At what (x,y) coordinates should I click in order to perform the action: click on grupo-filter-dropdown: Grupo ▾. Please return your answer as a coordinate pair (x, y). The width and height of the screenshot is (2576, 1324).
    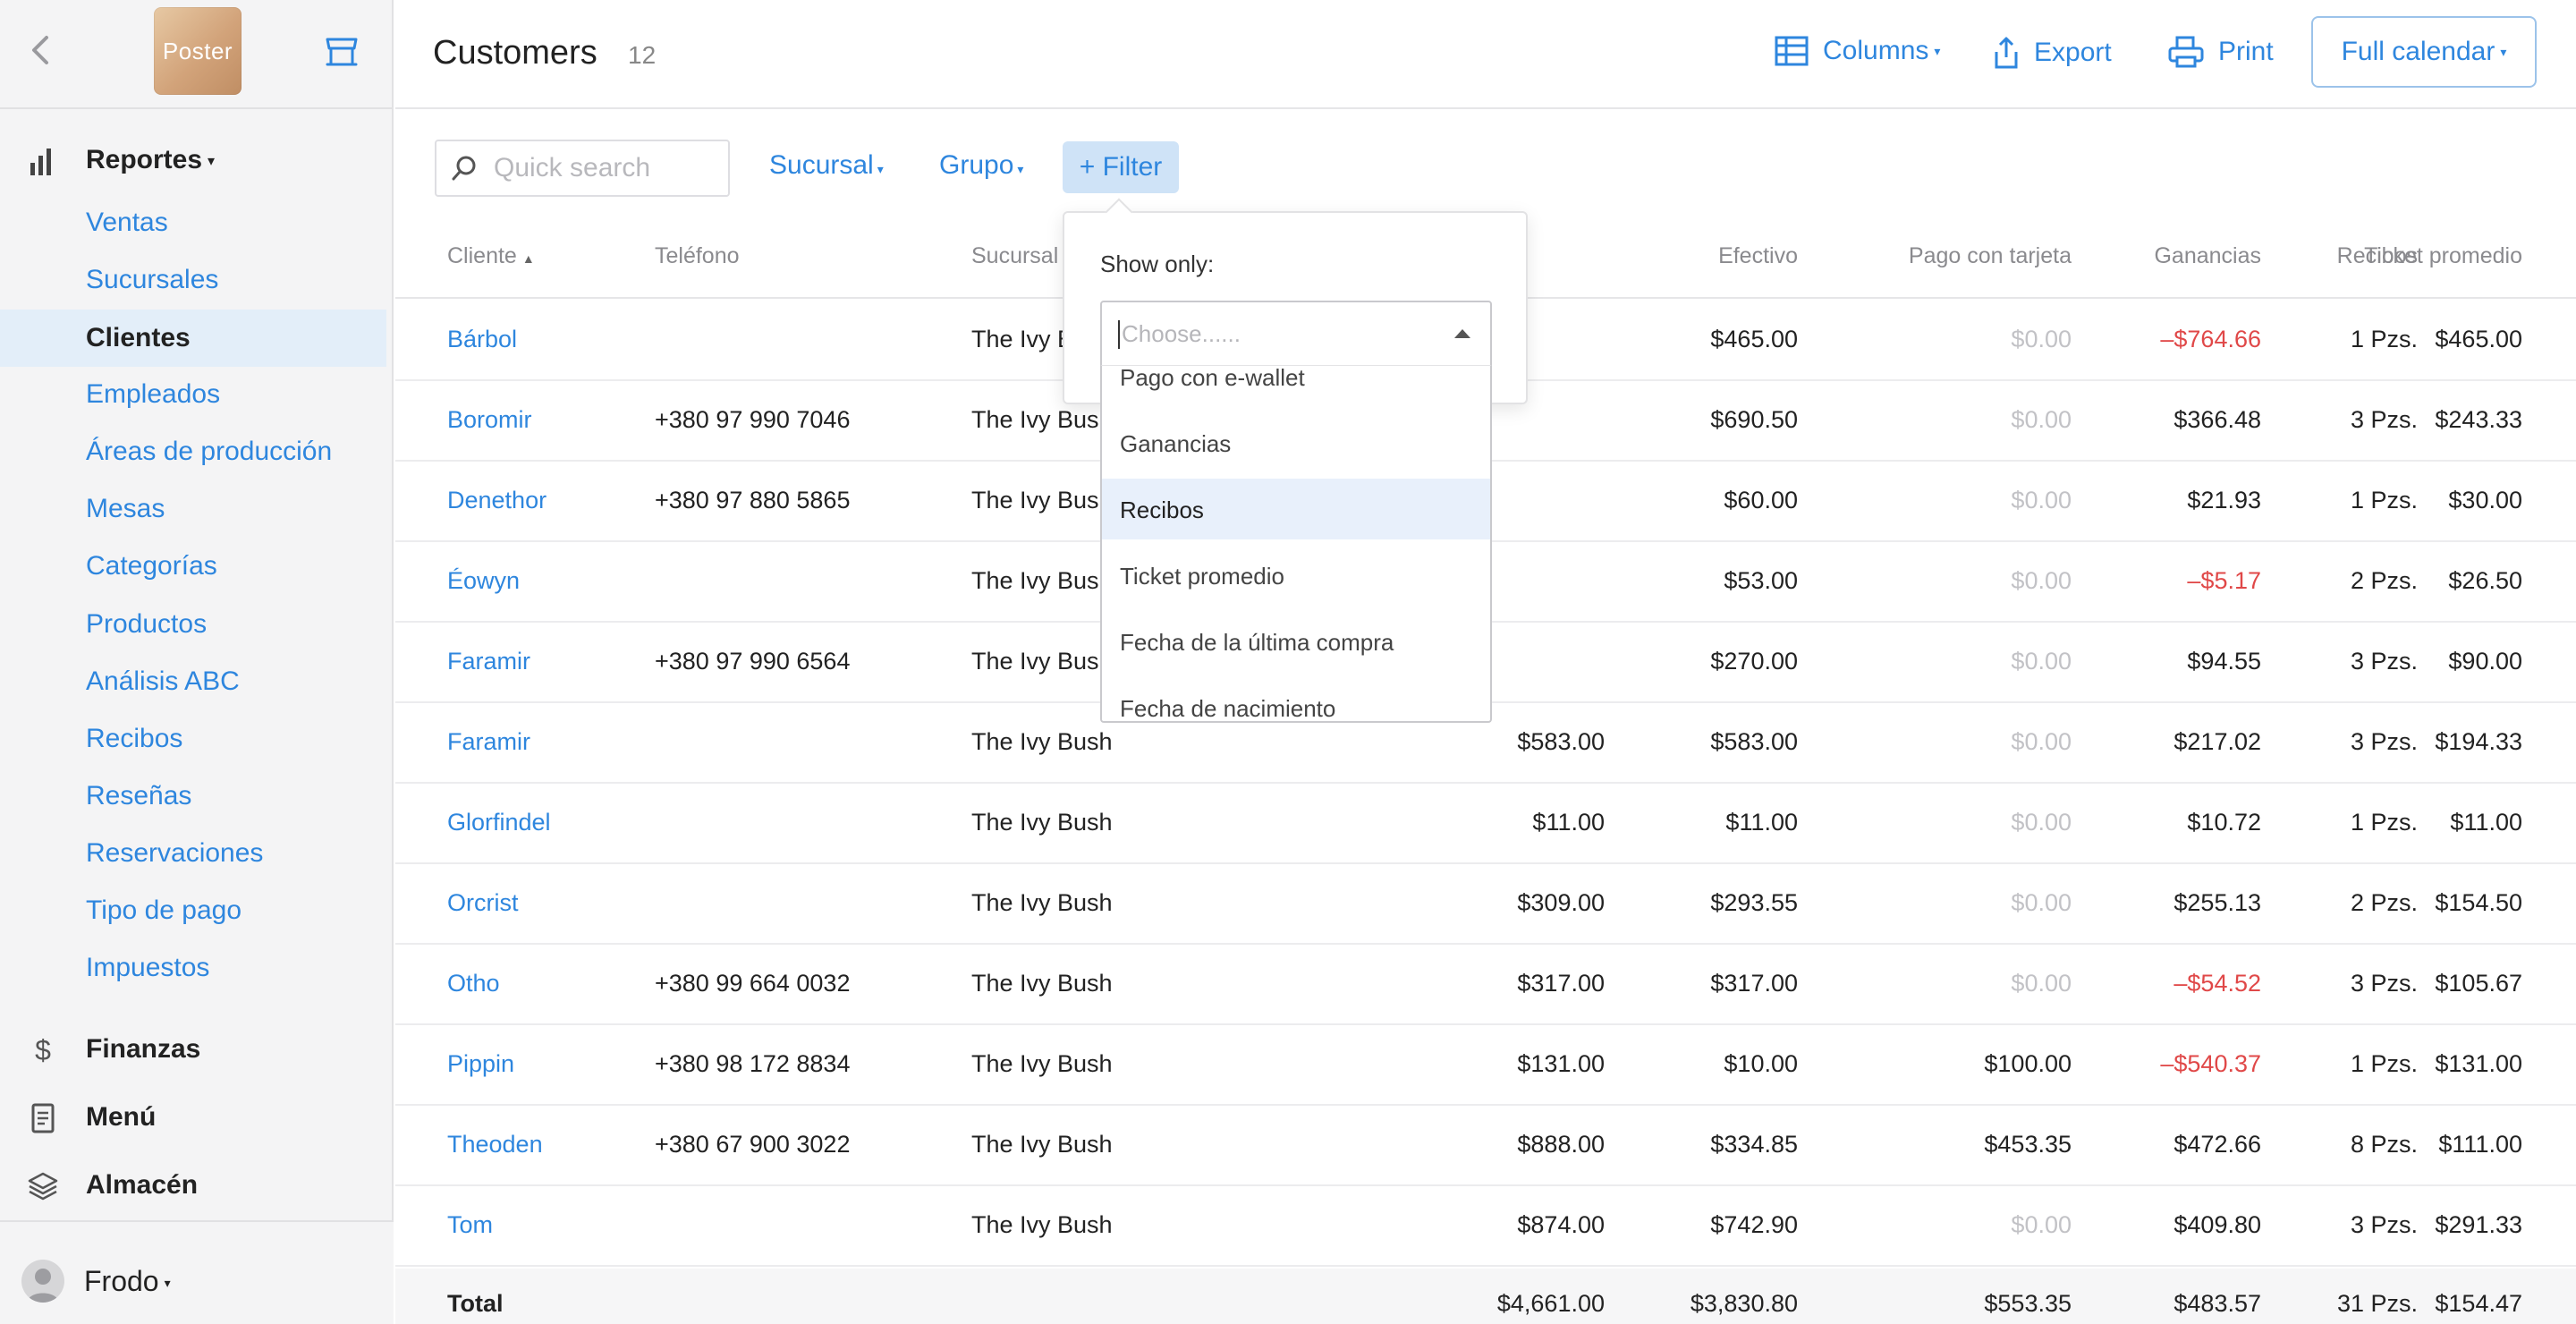
    Looking at the image, I should click on (981, 165).